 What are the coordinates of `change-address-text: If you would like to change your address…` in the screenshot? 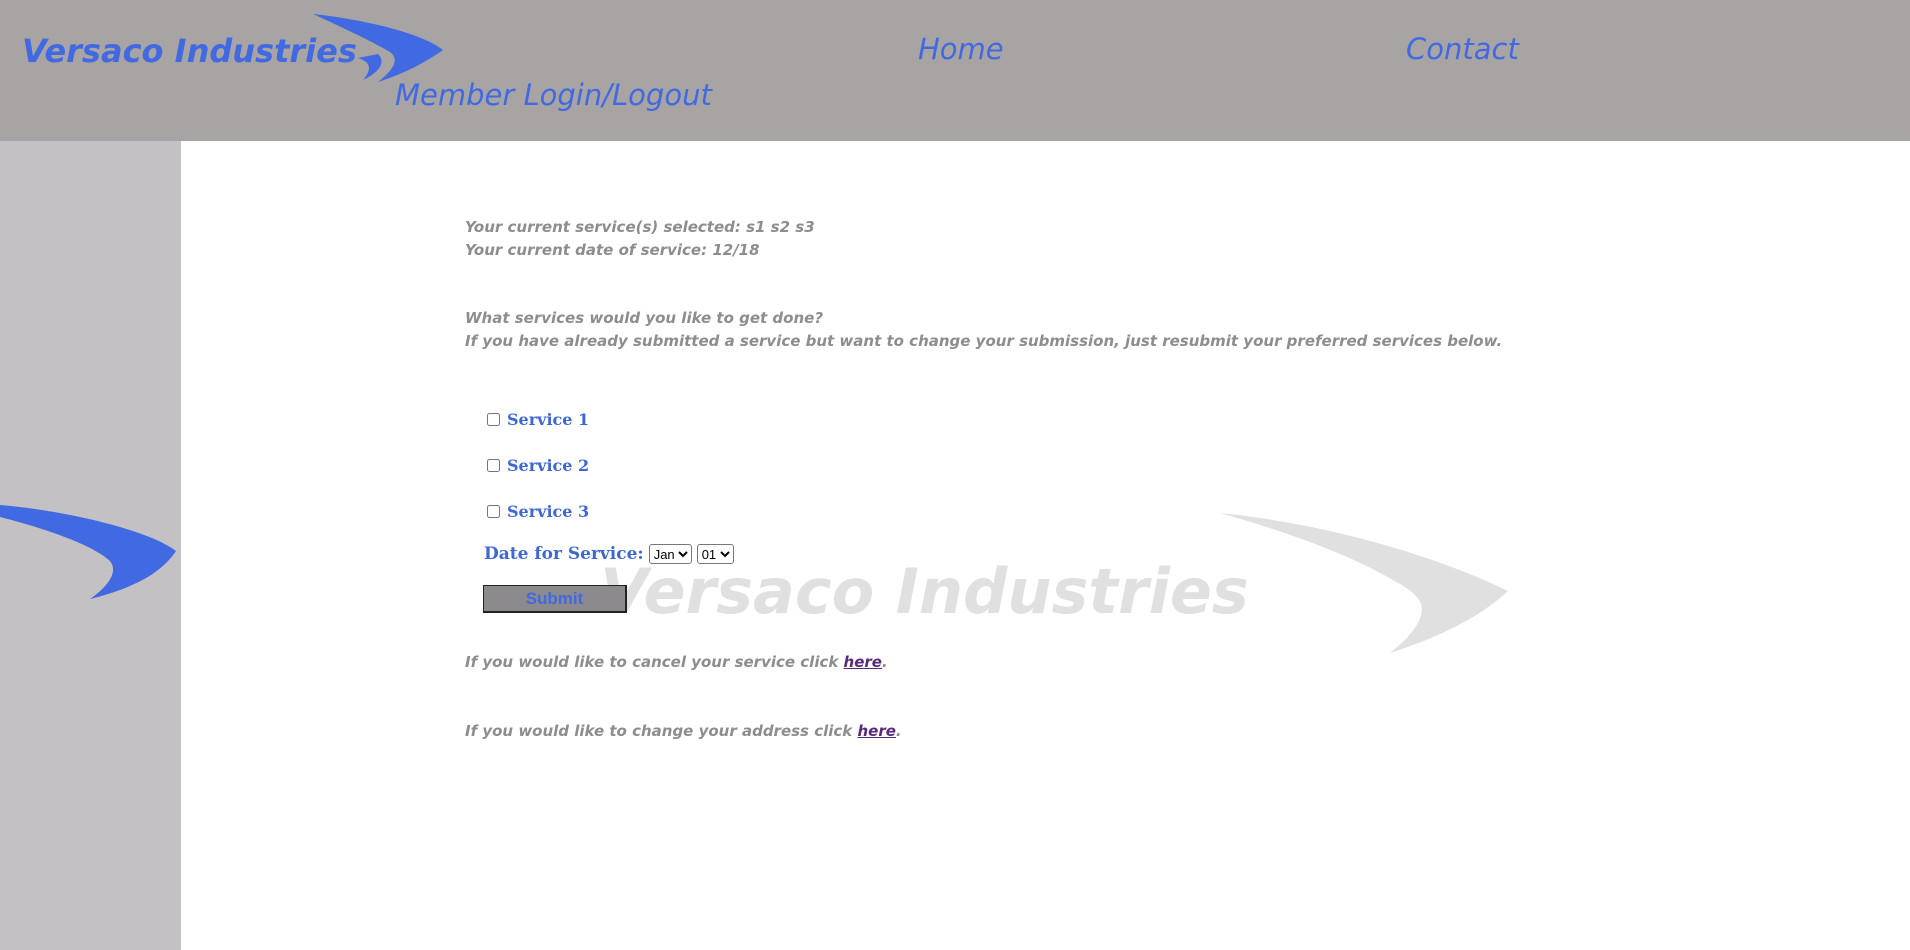 It's located at (661, 731).